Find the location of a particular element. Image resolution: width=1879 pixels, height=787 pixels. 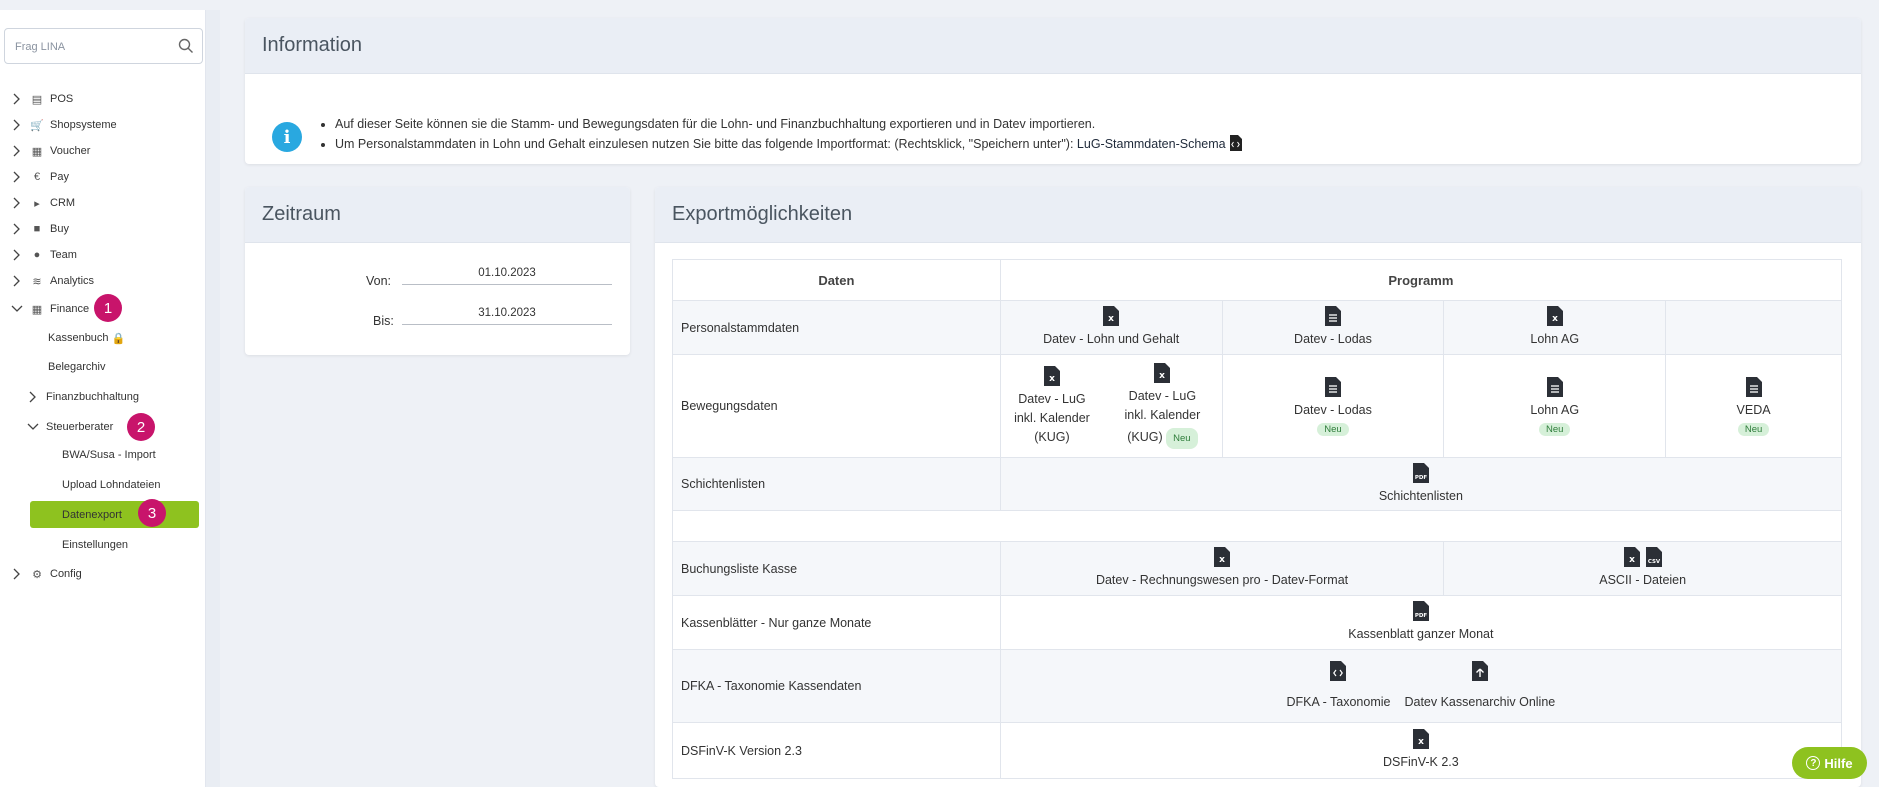

sidebar-item-pos: ▤ POS is located at coordinates (36, 99).